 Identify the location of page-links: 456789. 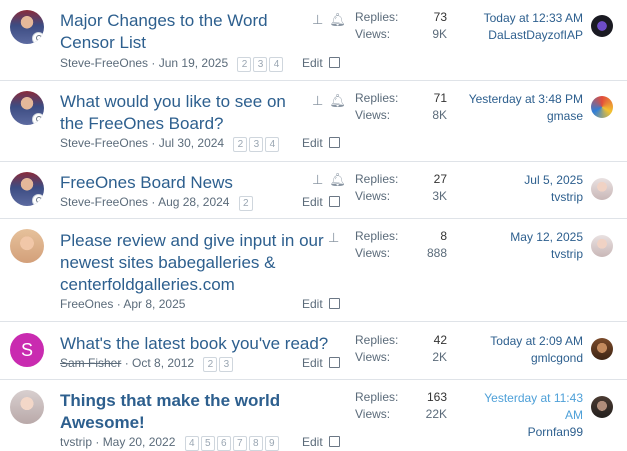
(232, 443).